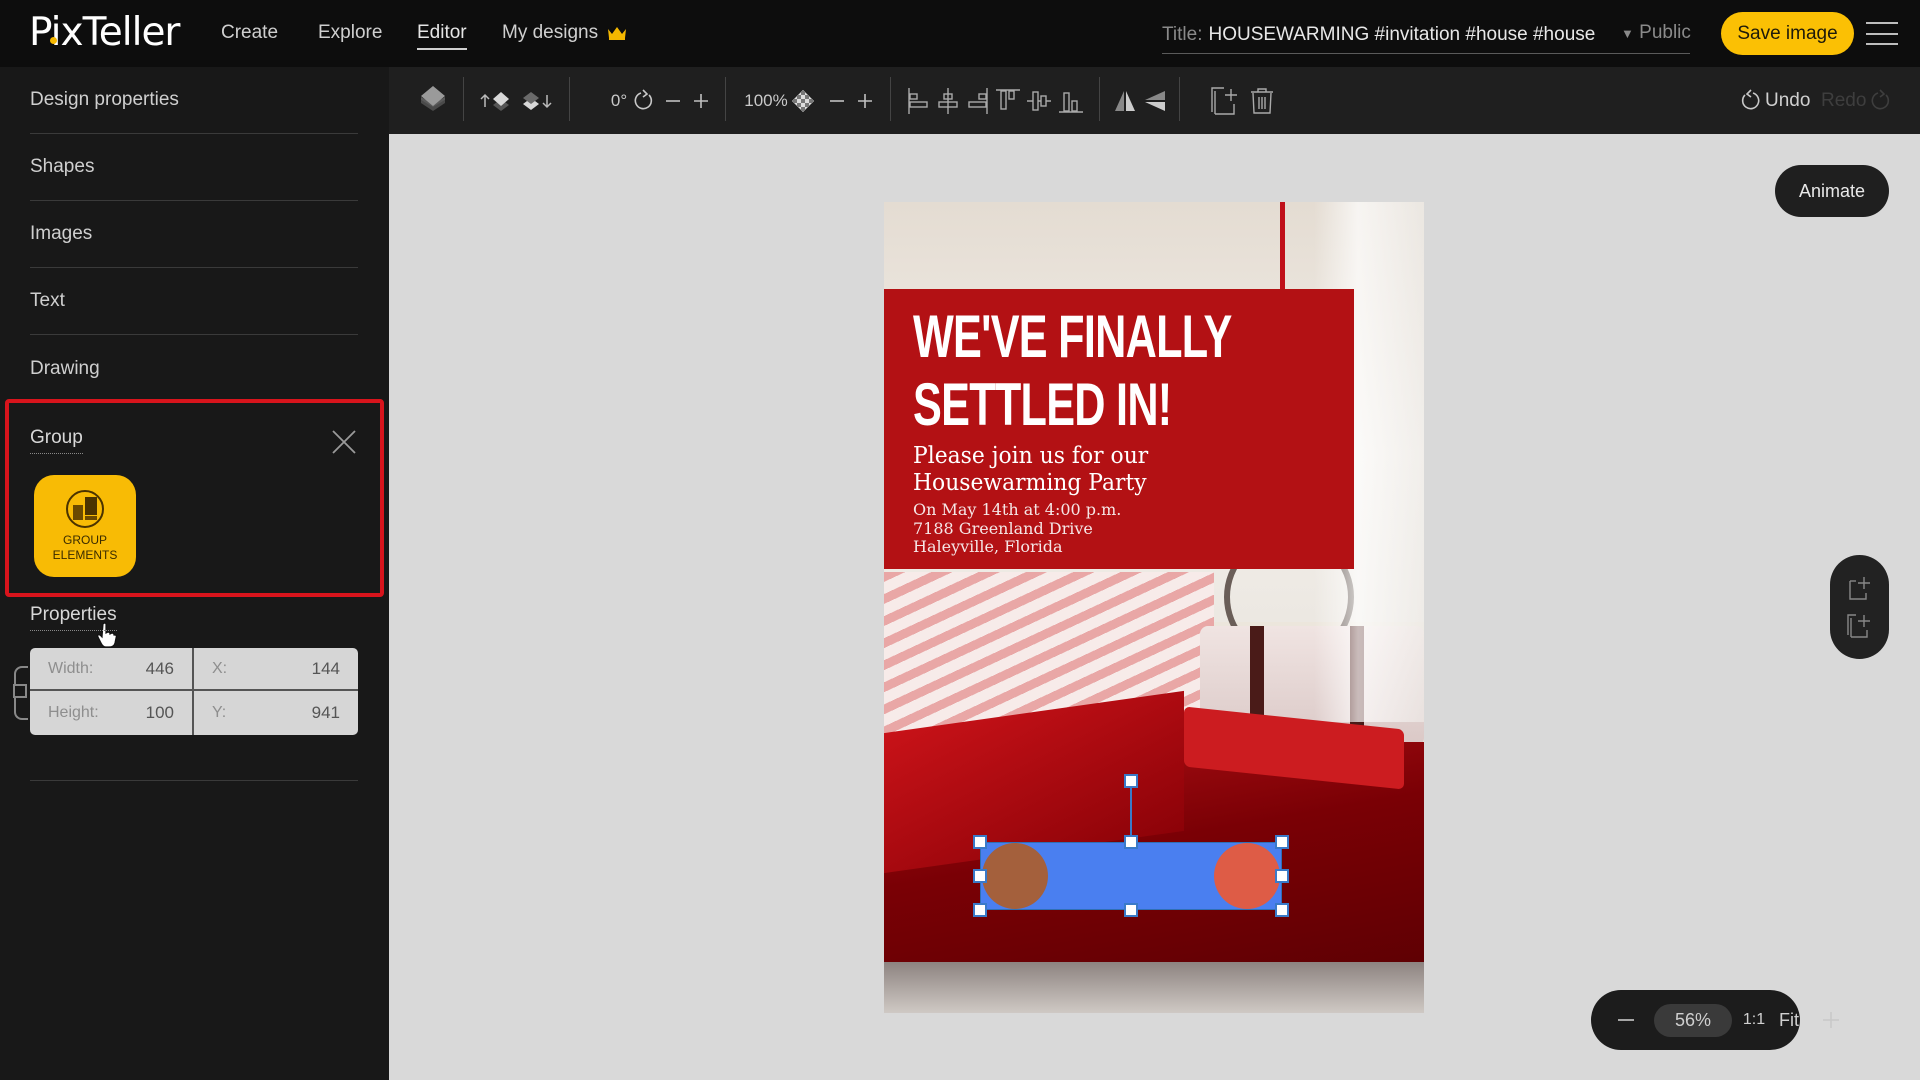  What do you see at coordinates (1182, 34) in the screenshot?
I see `title-label: Title:` at bounding box center [1182, 34].